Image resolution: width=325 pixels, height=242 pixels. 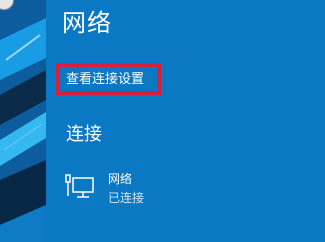 I want to click on network-name: 网络, so click(x=120, y=179).